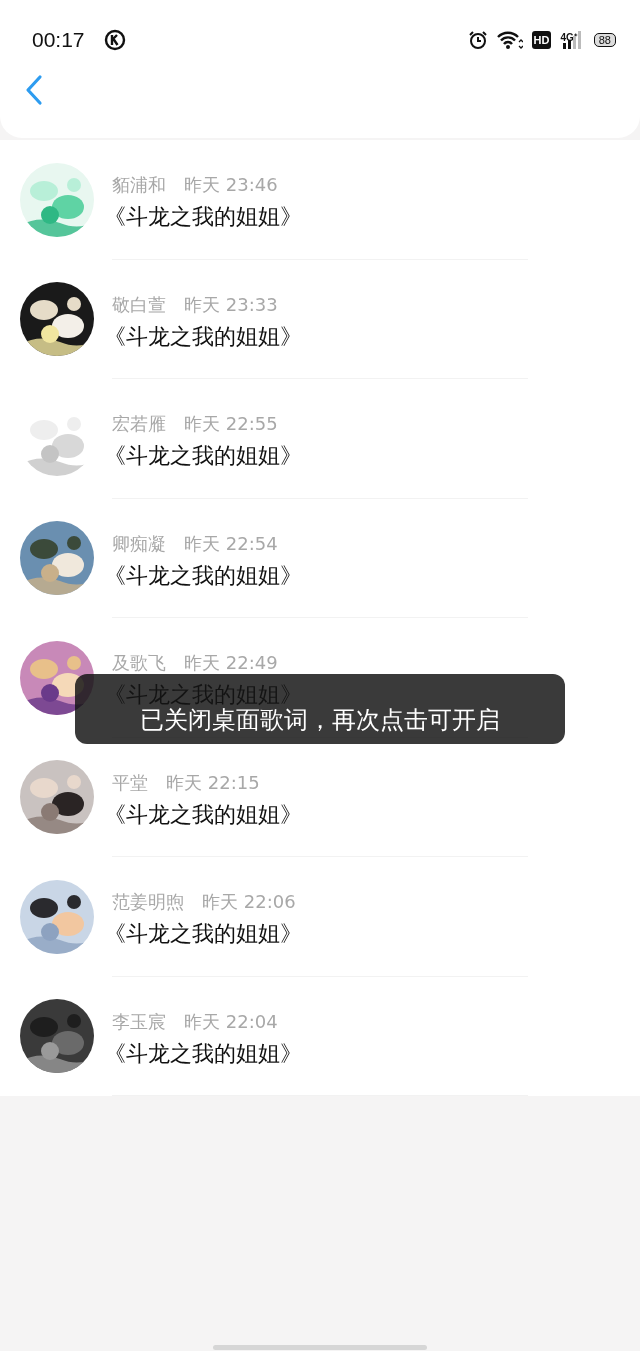 The width and height of the screenshot is (640, 1351). I want to click on sender-name: 卿痴凝, so click(139, 543).